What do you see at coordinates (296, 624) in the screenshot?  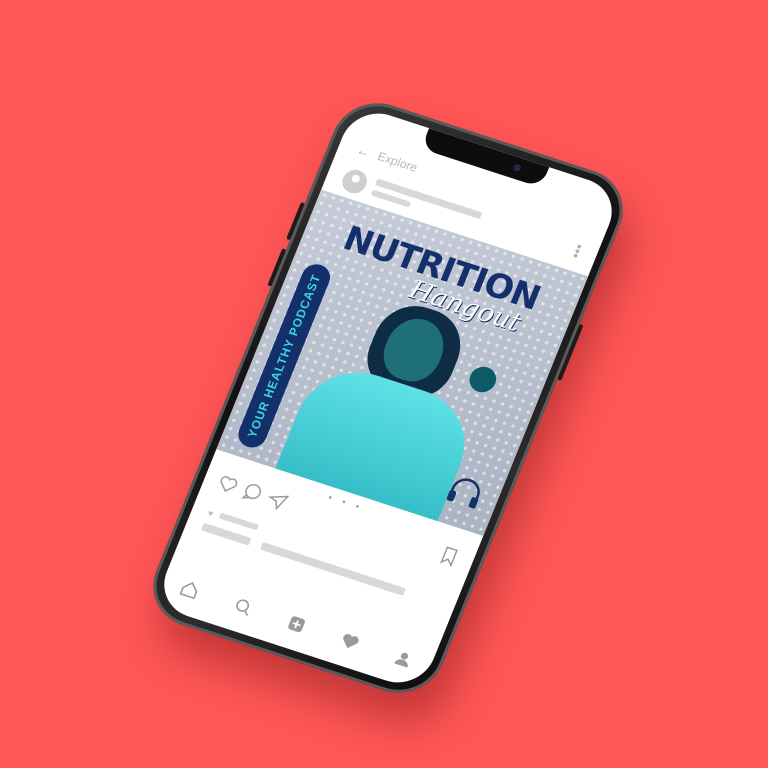 I see `add-icon` at bounding box center [296, 624].